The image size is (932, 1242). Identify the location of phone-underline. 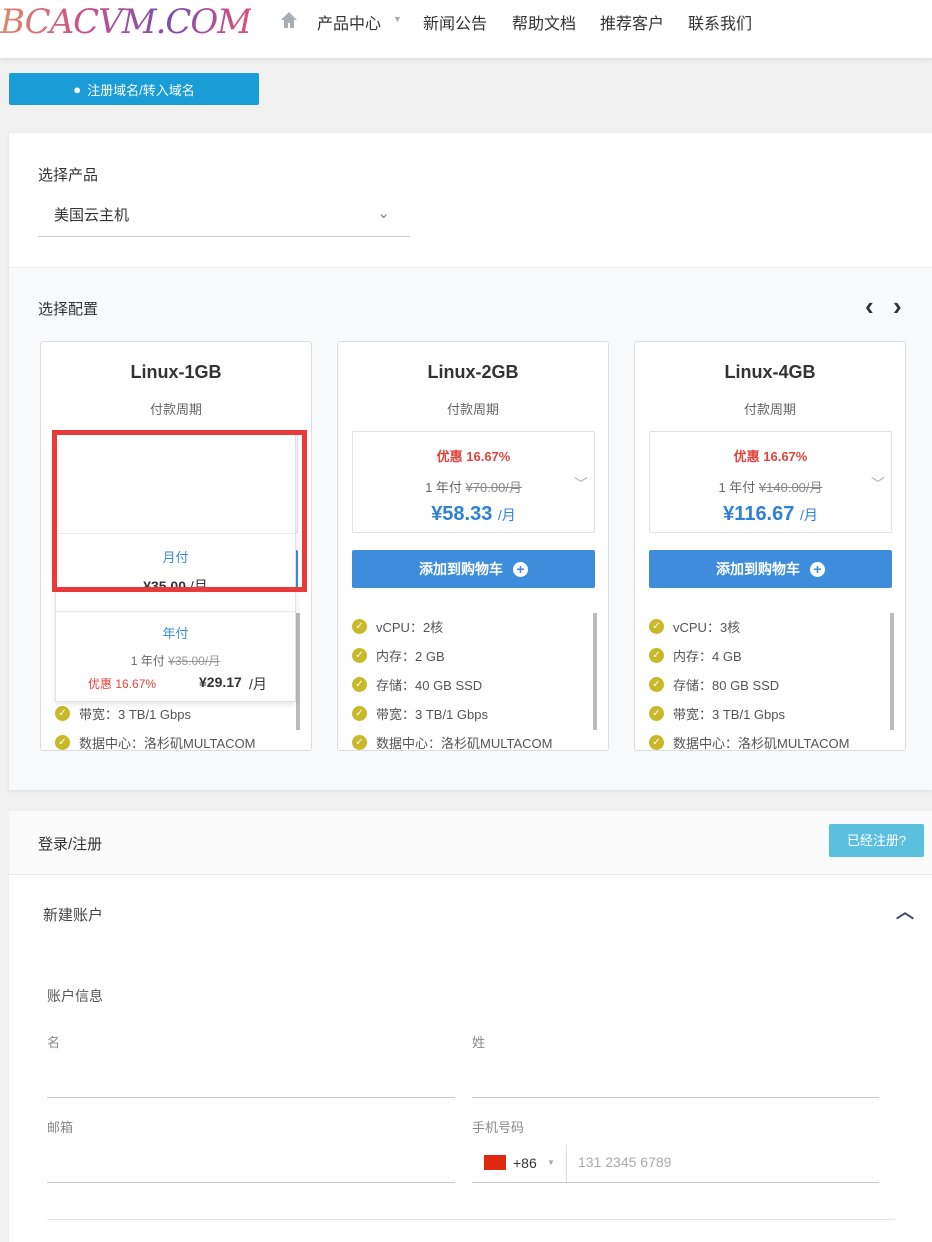
(675, 1182).